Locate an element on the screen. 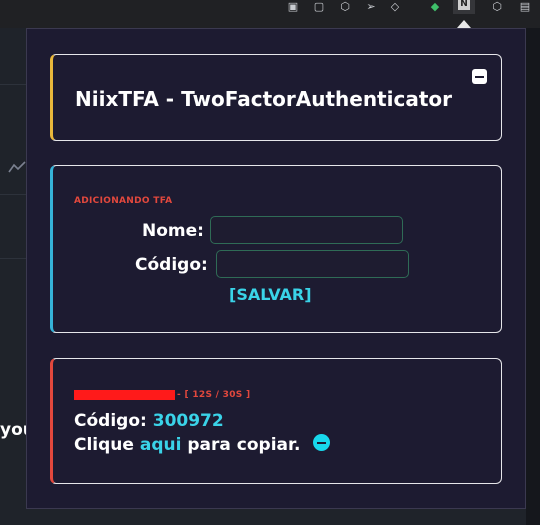 This screenshot has width=540, height=525. copy-prefix: Clique is located at coordinates (104, 445).